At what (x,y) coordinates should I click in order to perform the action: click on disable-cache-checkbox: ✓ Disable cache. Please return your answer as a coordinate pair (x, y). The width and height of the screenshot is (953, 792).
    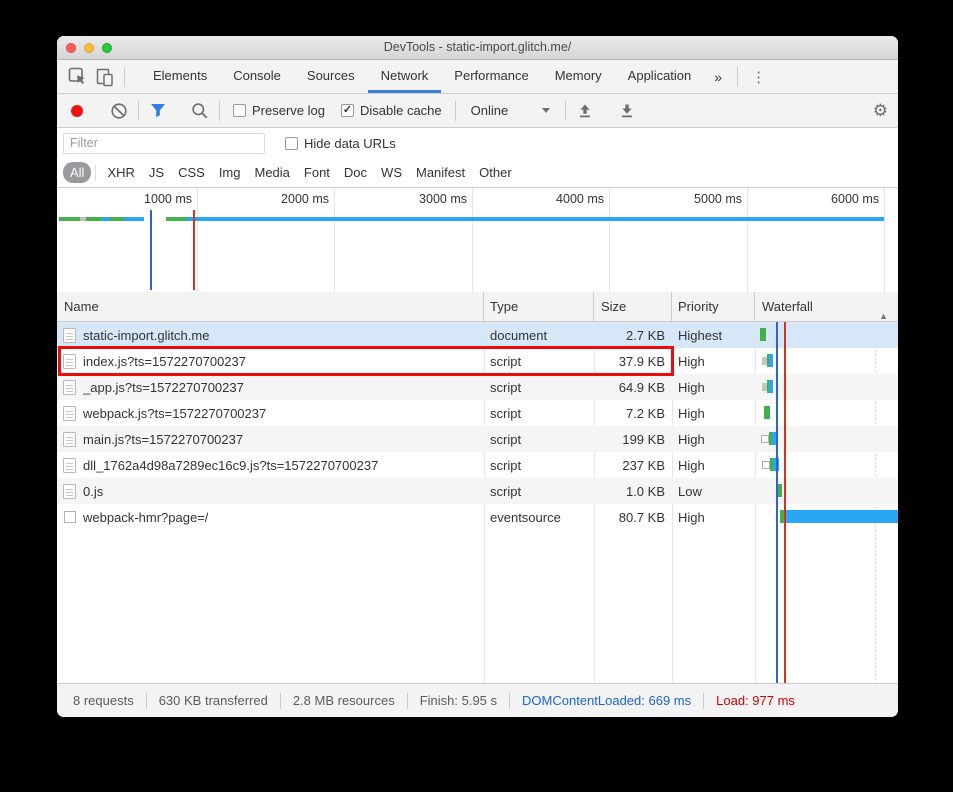
    Looking at the image, I should click on (391, 110).